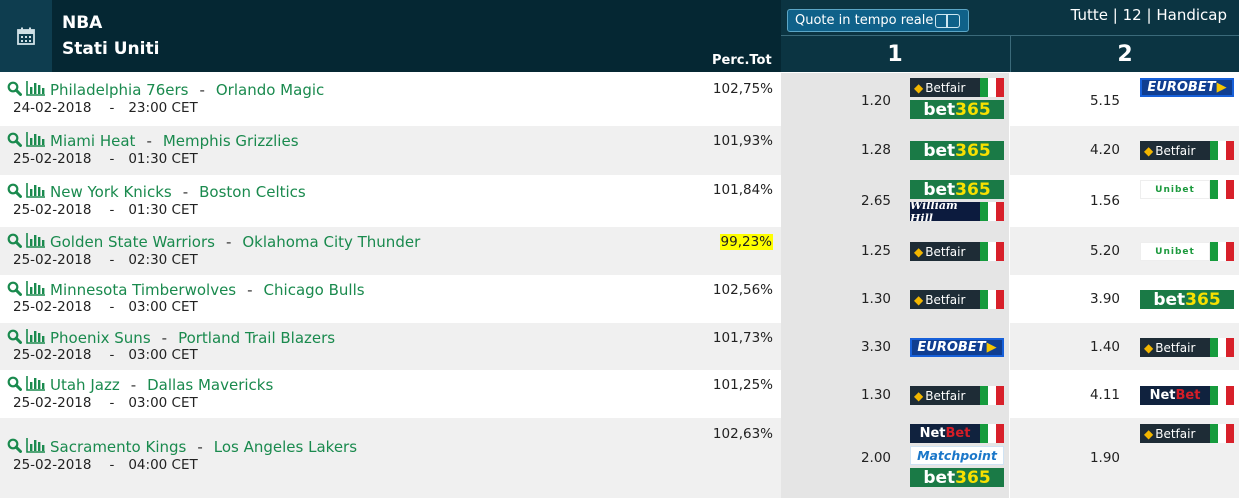 This screenshot has height=498, width=1239. Describe the element at coordinates (143, 290) in the screenshot. I see `home-team-link: Minnesota Timberwolves` at that location.